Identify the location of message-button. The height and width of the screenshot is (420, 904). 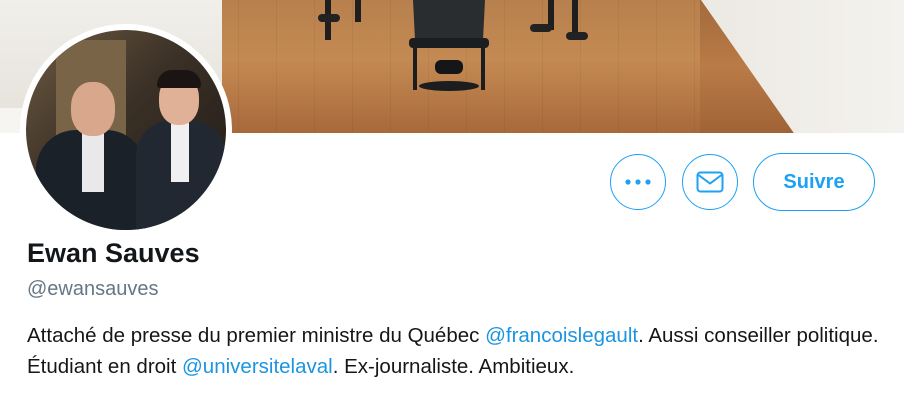
(710, 182).